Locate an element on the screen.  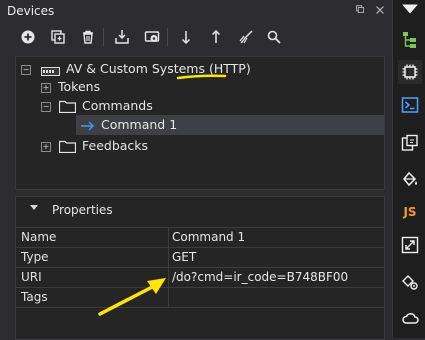
sidebar-console-button is located at coordinates (410, 105).